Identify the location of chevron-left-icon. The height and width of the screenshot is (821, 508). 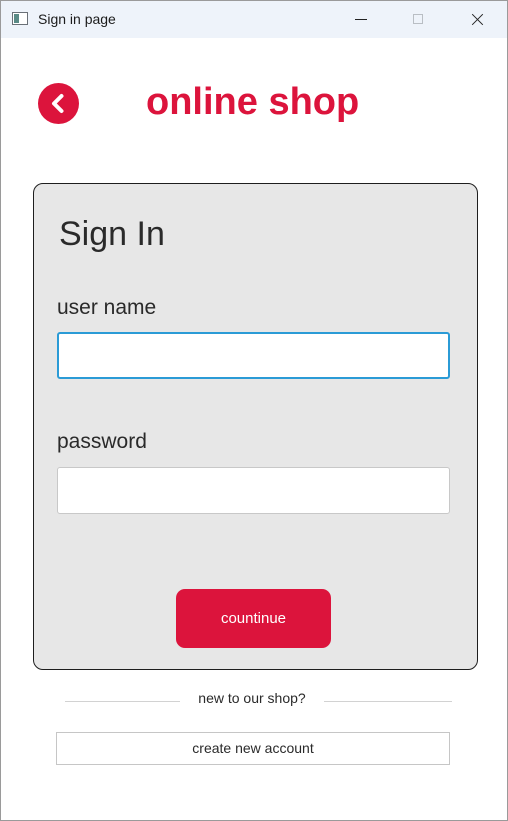
(58, 103).